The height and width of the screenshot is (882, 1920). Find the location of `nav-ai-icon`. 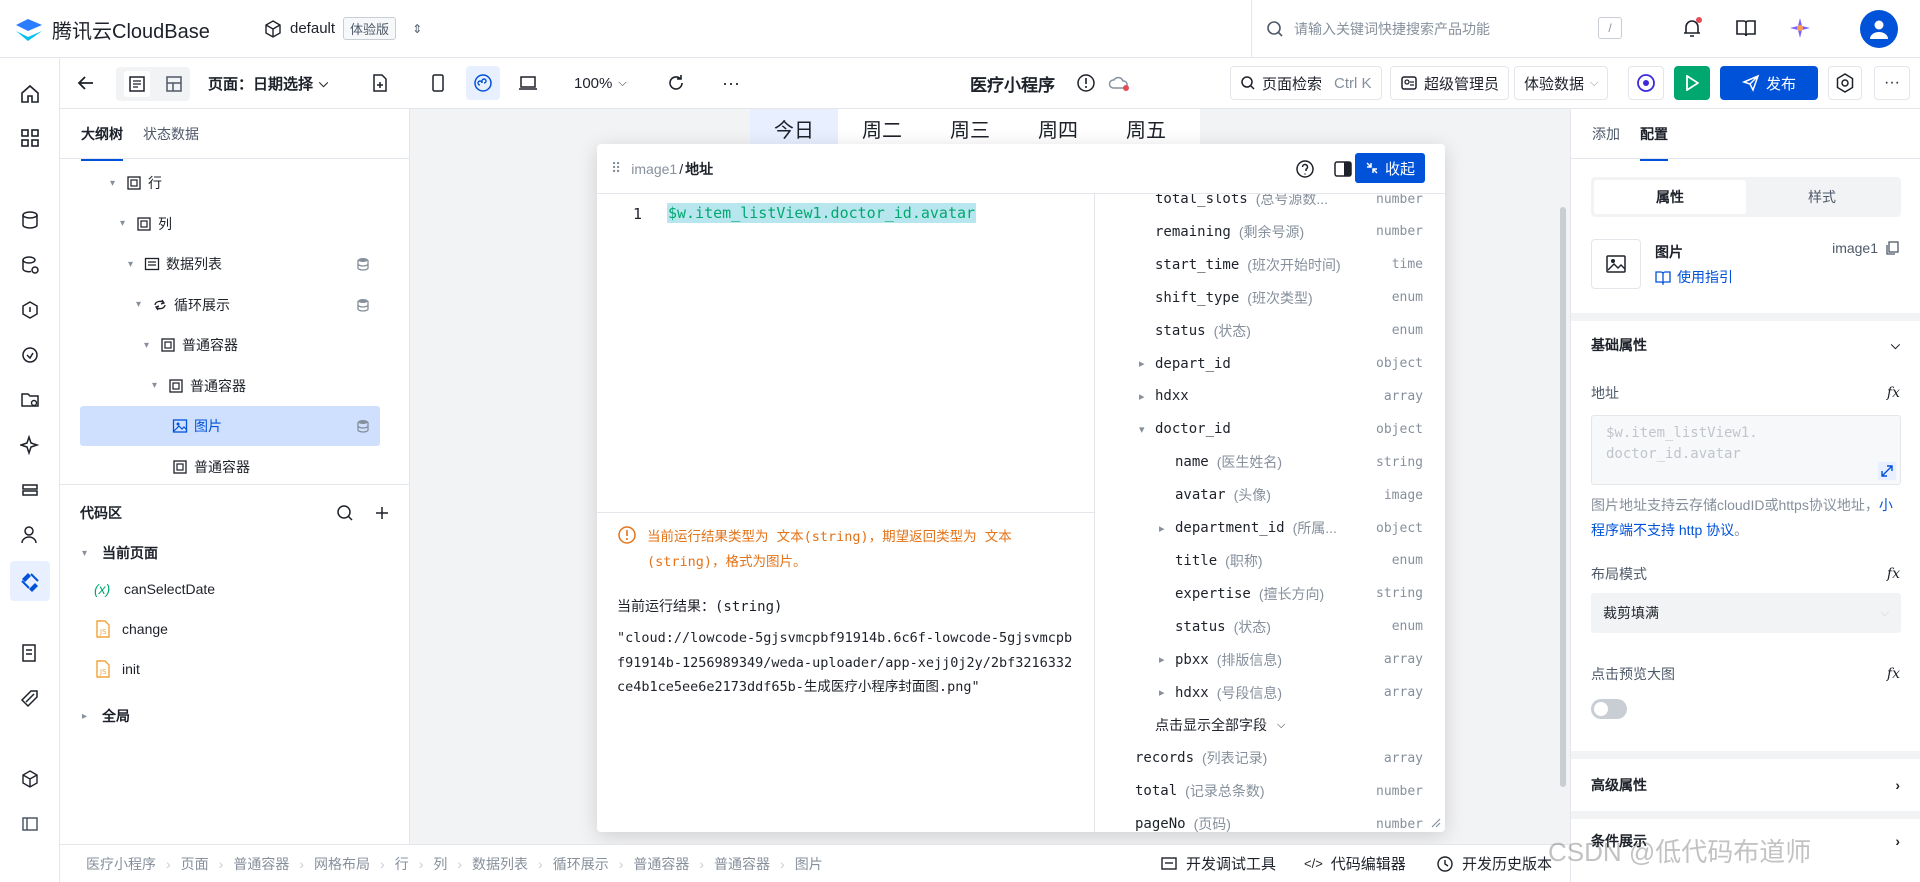

nav-ai-icon is located at coordinates (30, 445).